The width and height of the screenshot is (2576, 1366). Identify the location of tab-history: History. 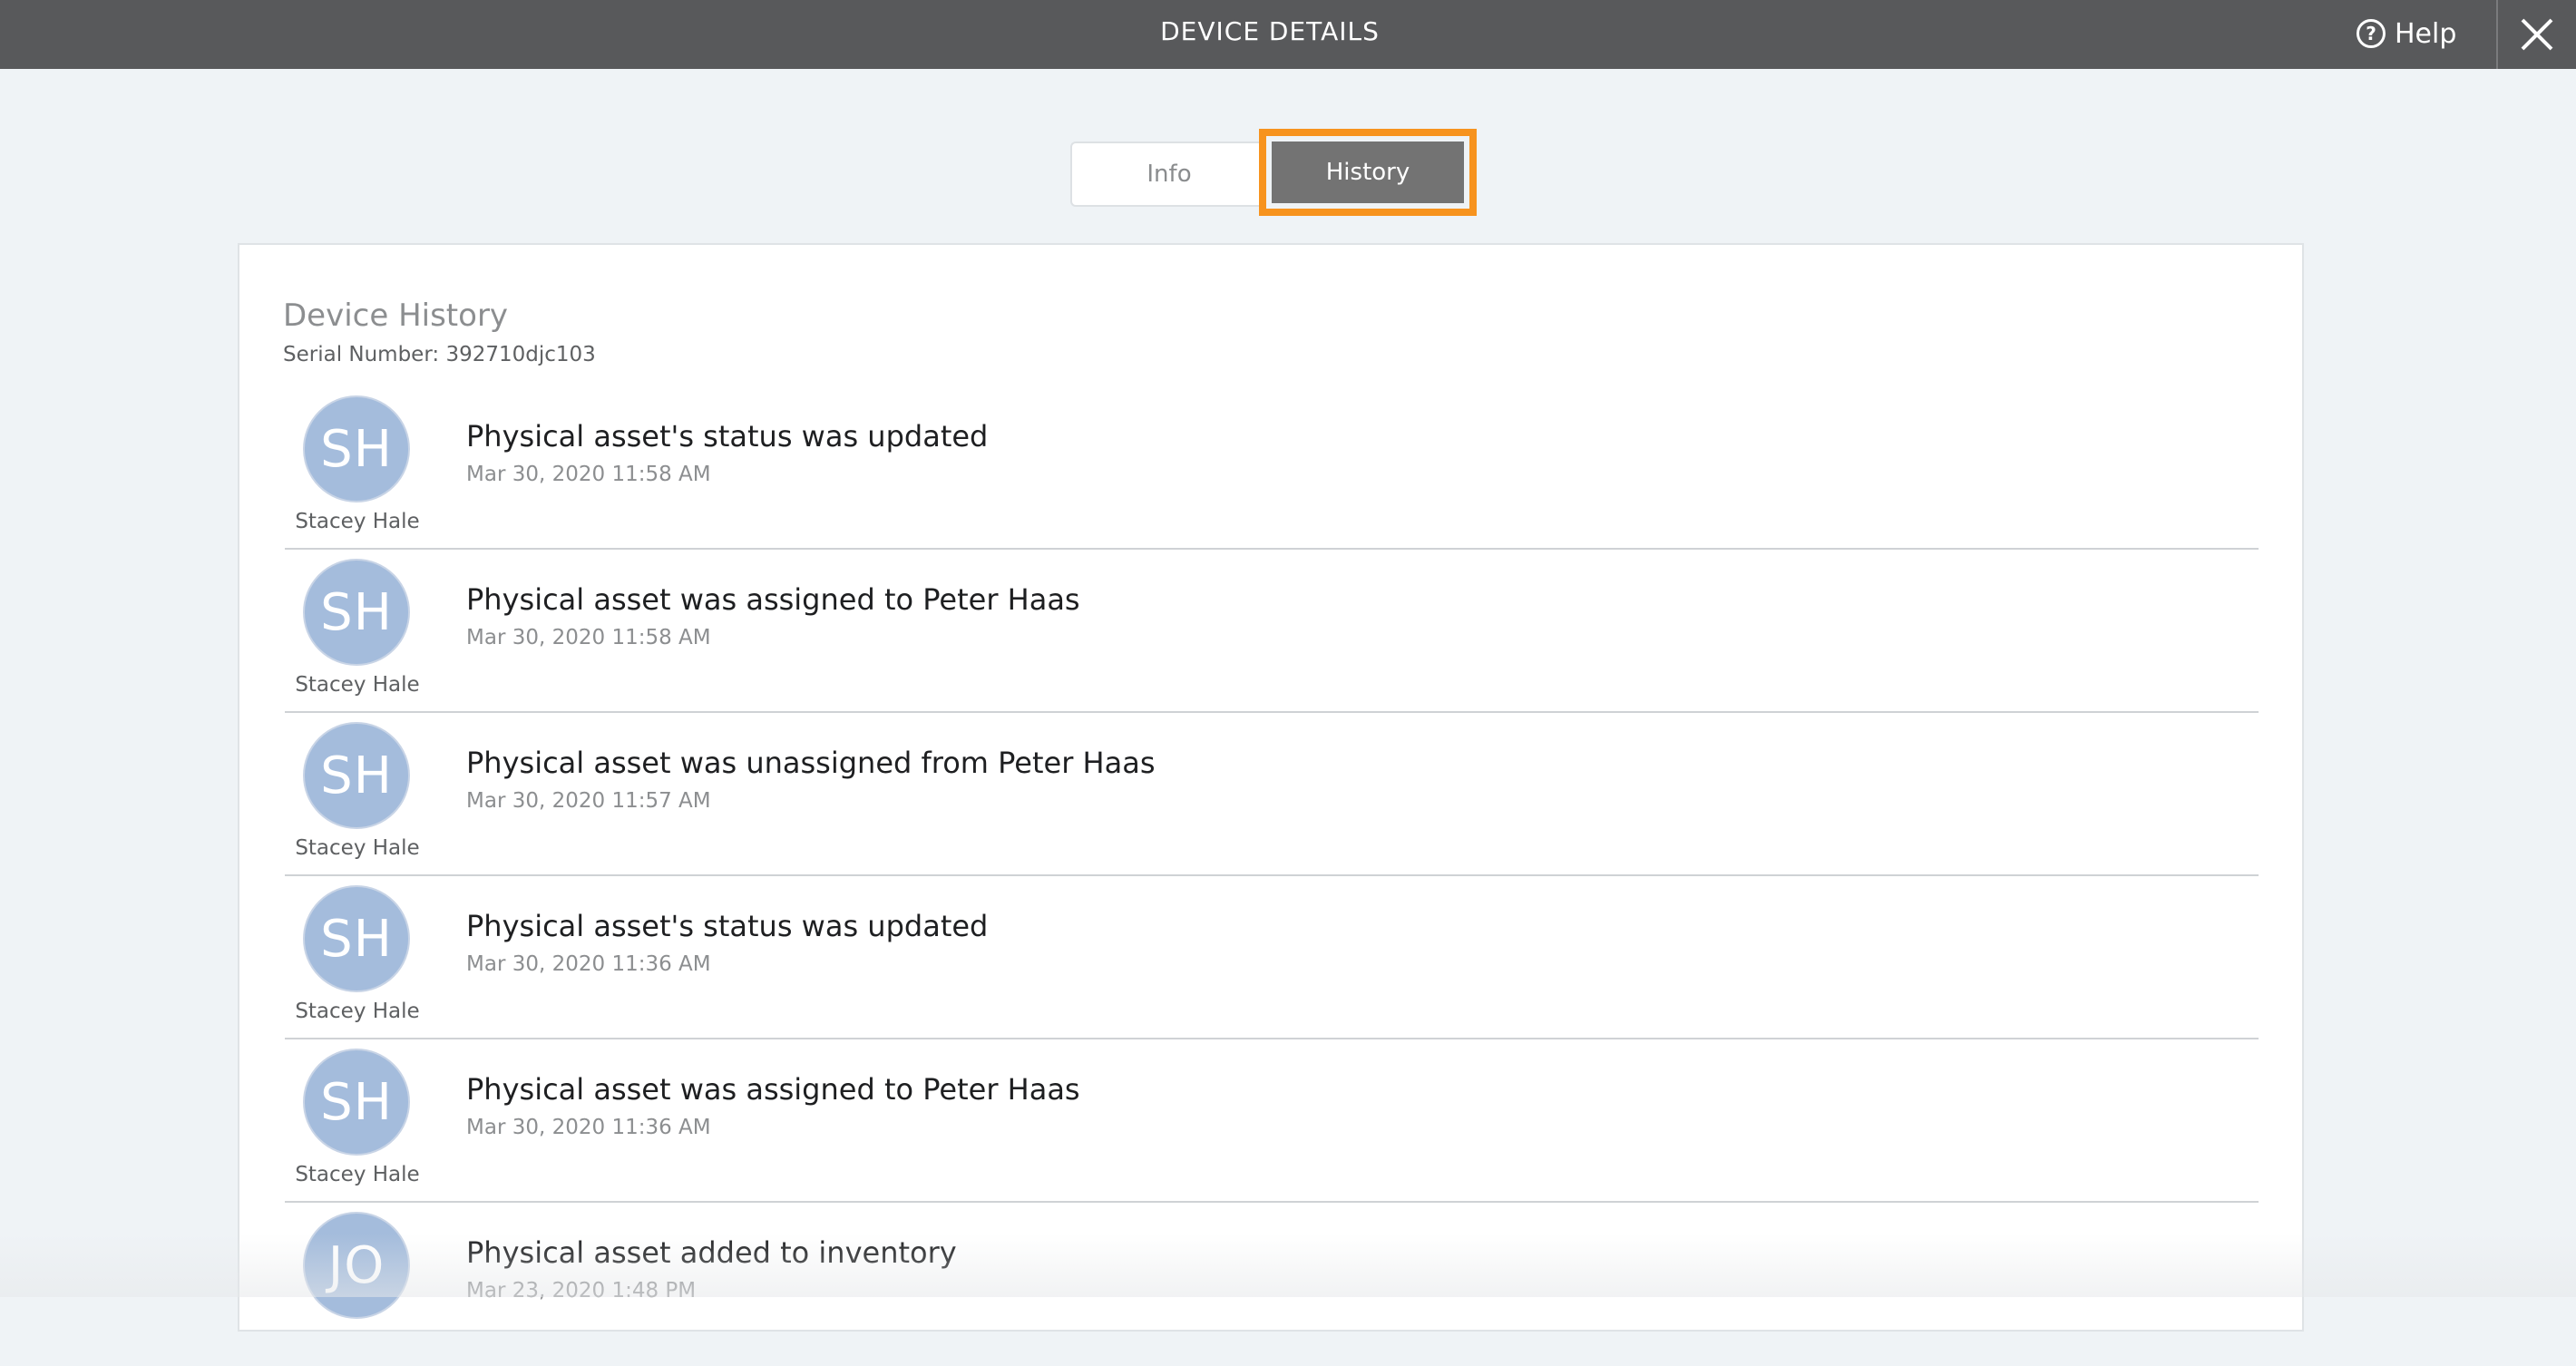
(1368, 172).